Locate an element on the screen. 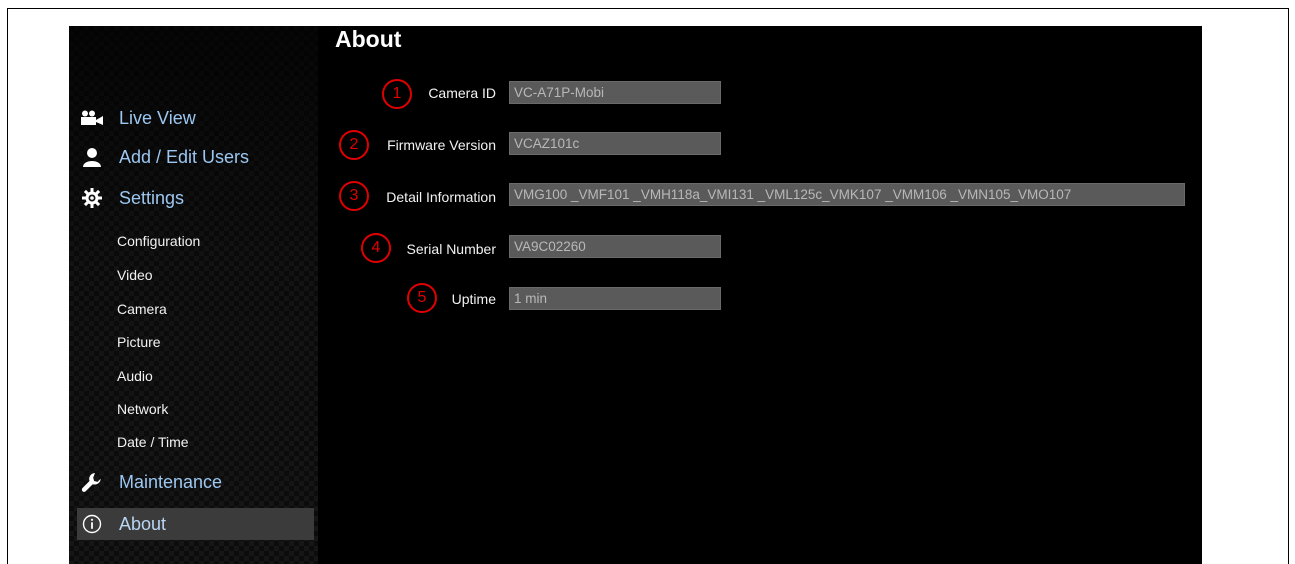 The image size is (1295, 564). camera-id-label: Camera ID is located at coordinates (462, 93).